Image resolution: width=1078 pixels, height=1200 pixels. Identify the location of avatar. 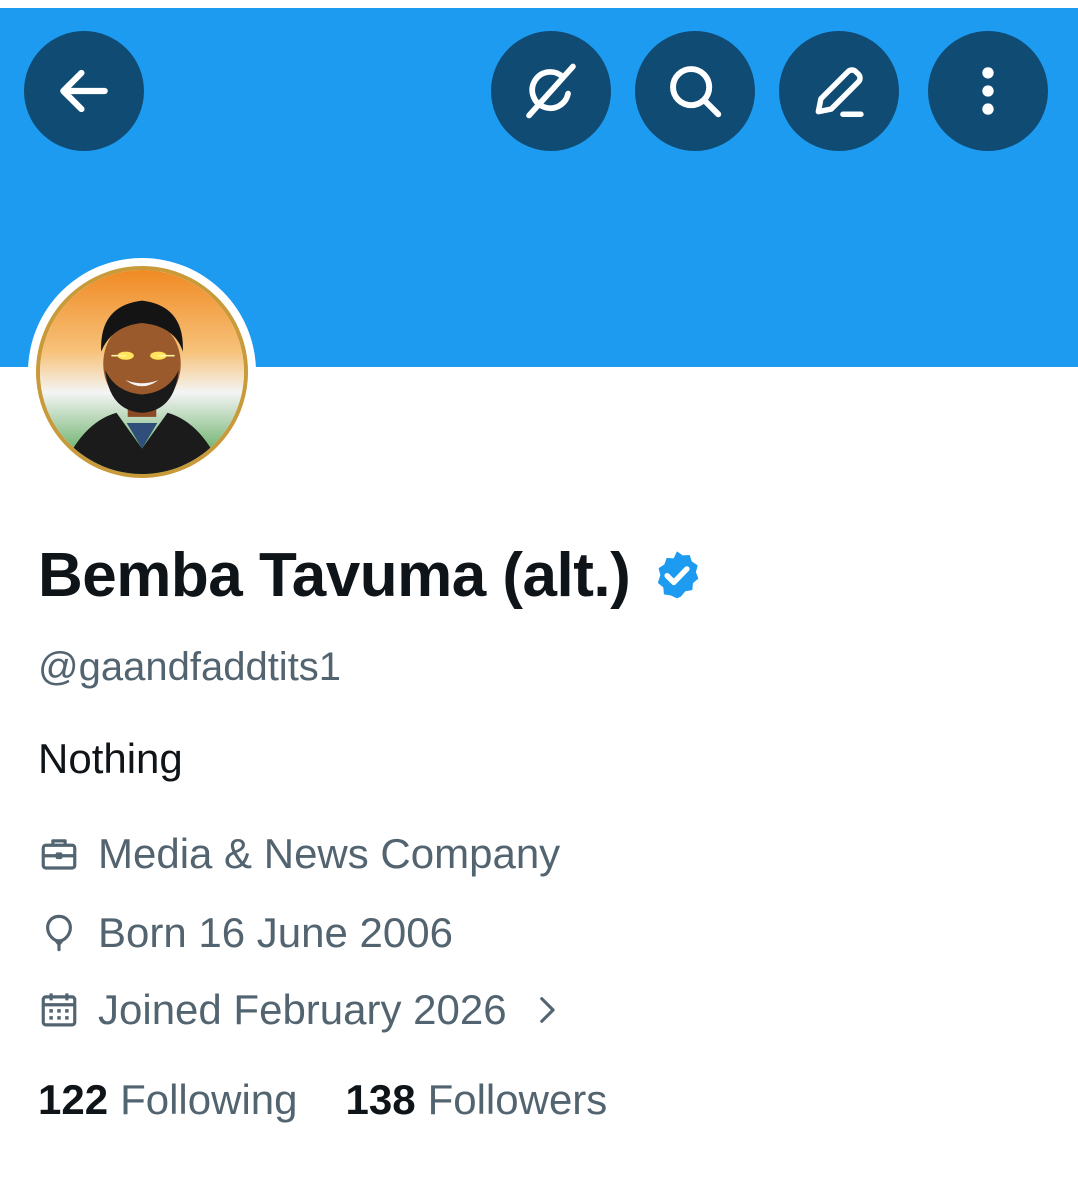
(142, 372).